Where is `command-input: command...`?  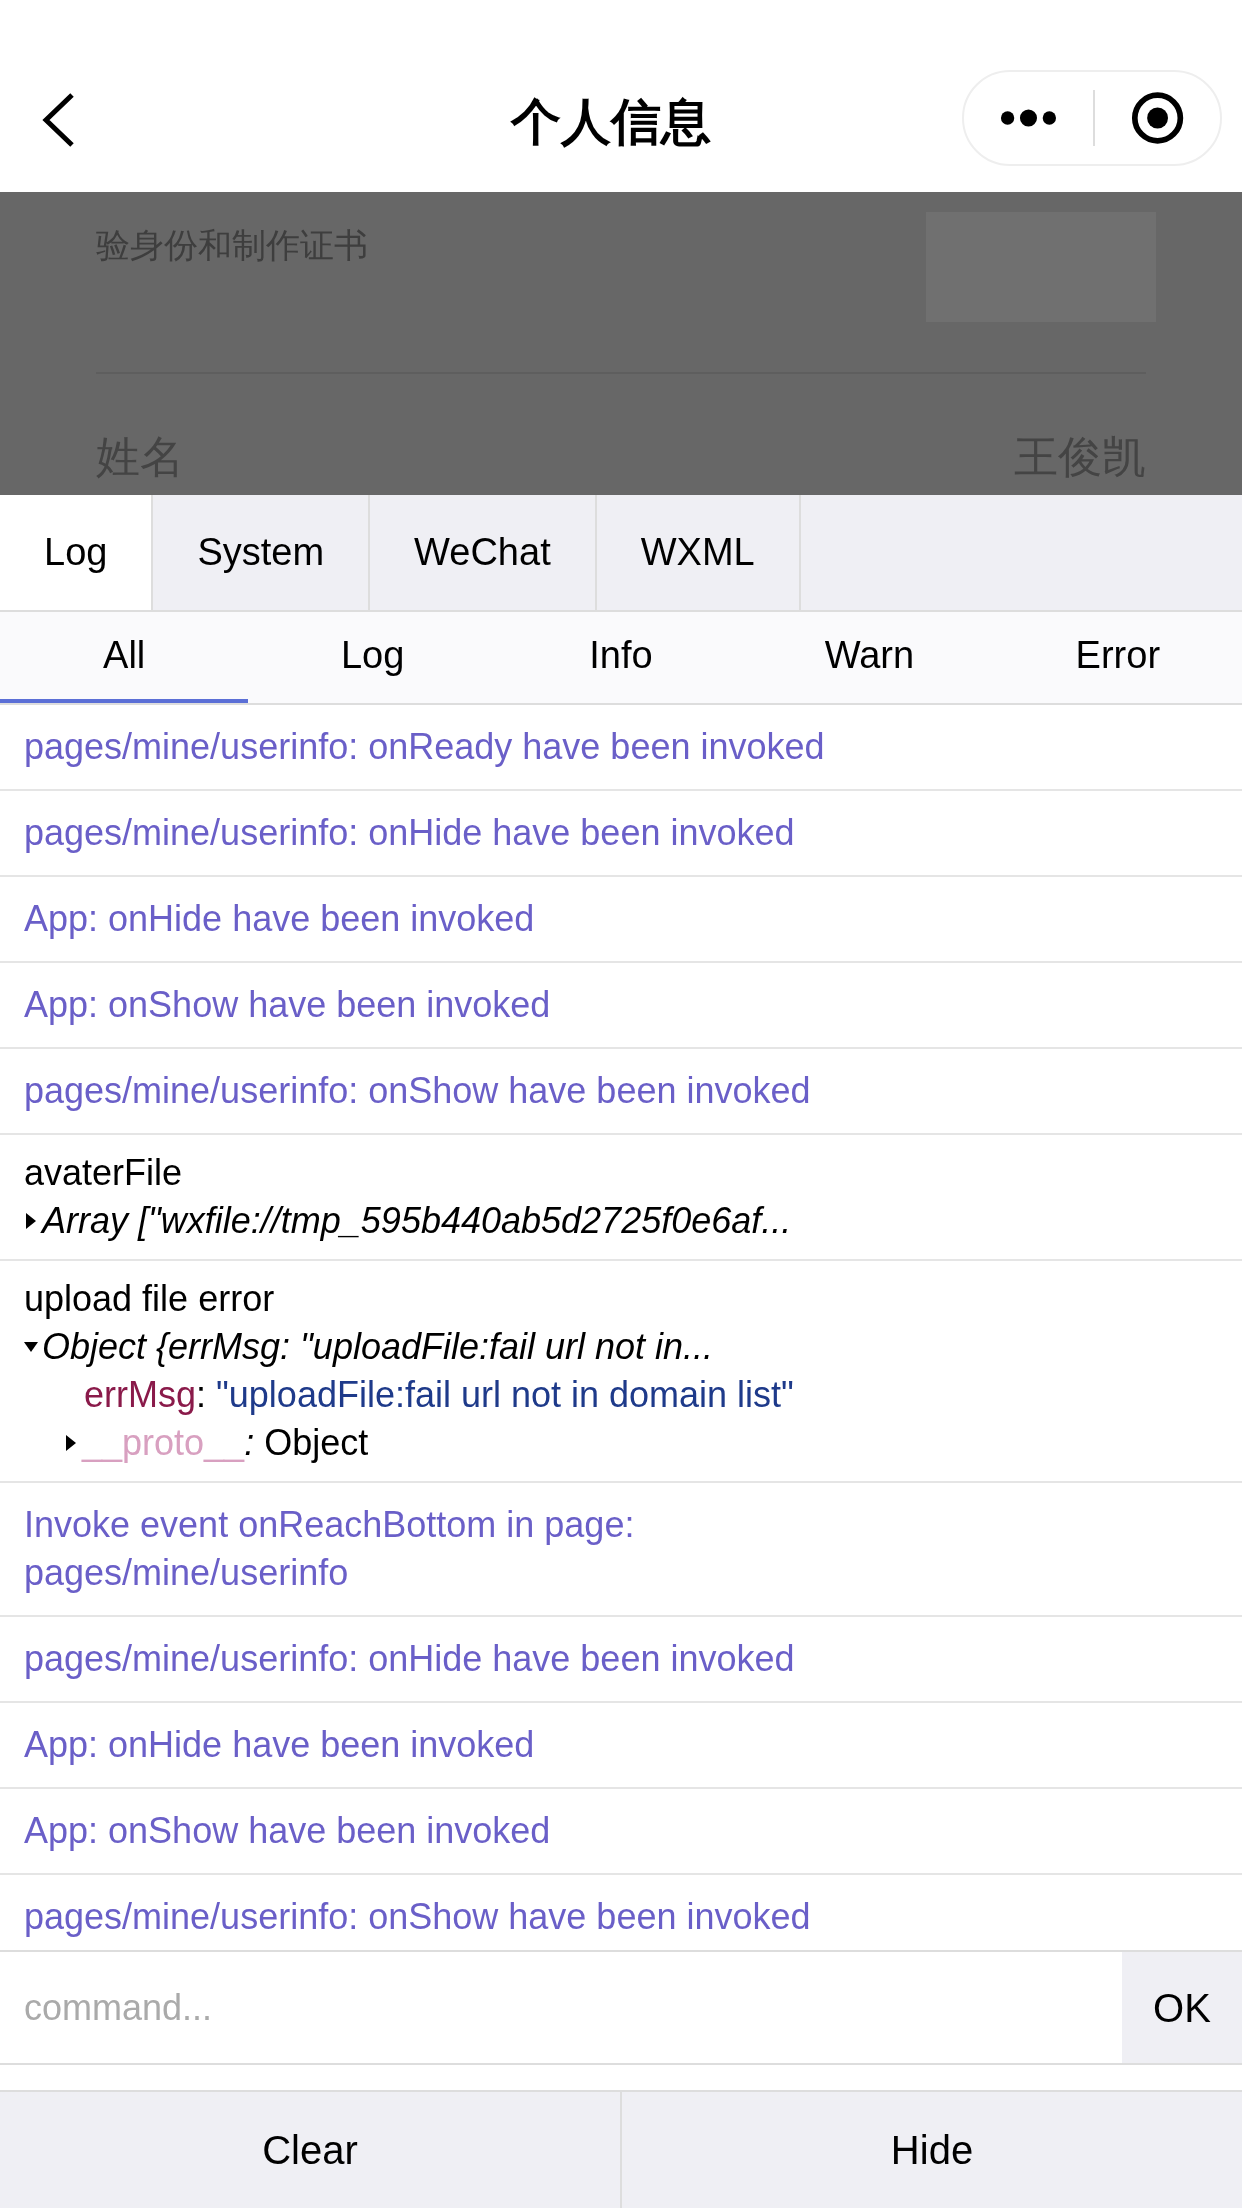 command-input: command... is located at coordinates (561, 2007).